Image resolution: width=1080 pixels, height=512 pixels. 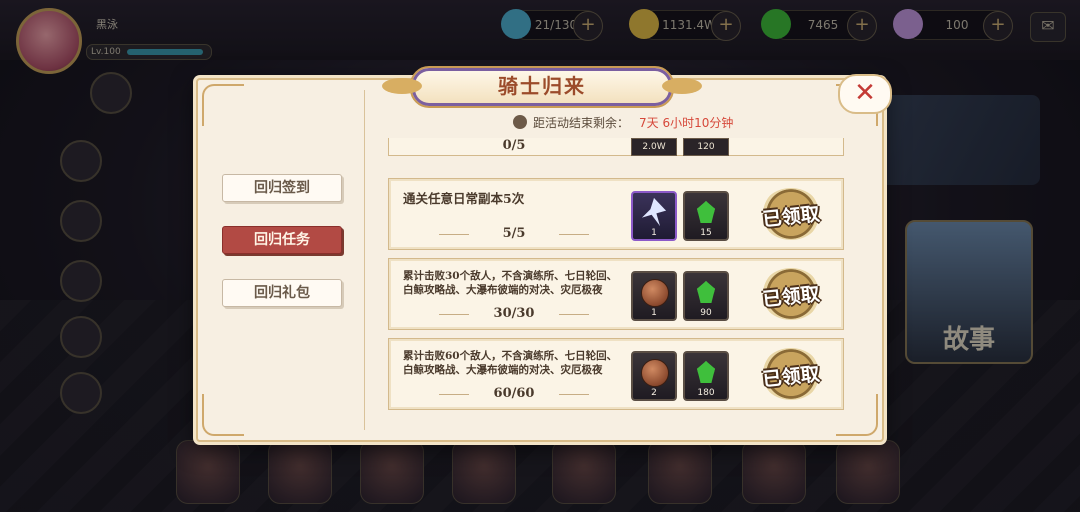 What do you see at coordinates (464, 198) in the screenshot?
I see `task-description: 通关任意日常副本5次` at bounding box center [464, 198].